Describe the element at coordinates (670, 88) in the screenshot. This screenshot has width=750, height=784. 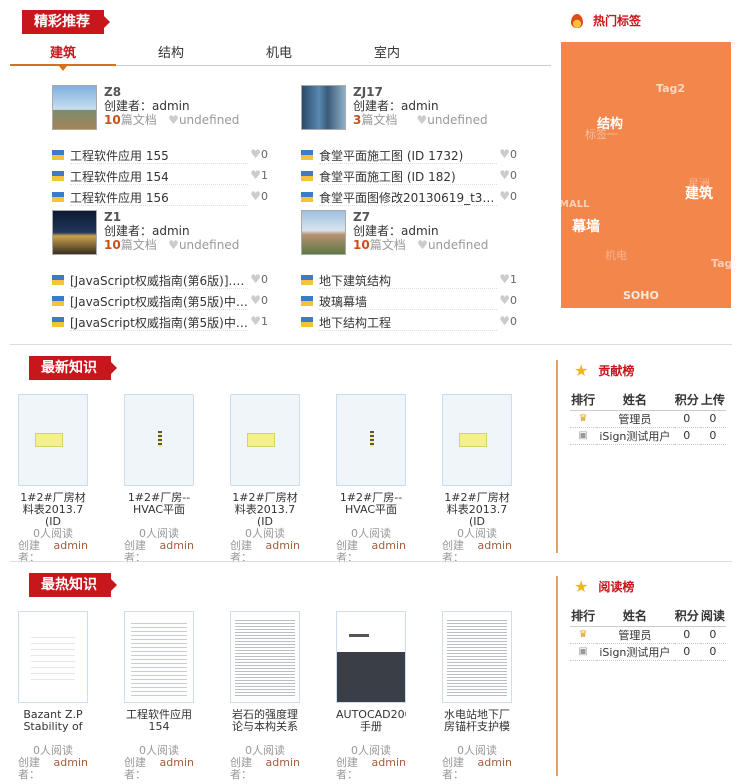
I see `tag-item: Tag2` at that location.